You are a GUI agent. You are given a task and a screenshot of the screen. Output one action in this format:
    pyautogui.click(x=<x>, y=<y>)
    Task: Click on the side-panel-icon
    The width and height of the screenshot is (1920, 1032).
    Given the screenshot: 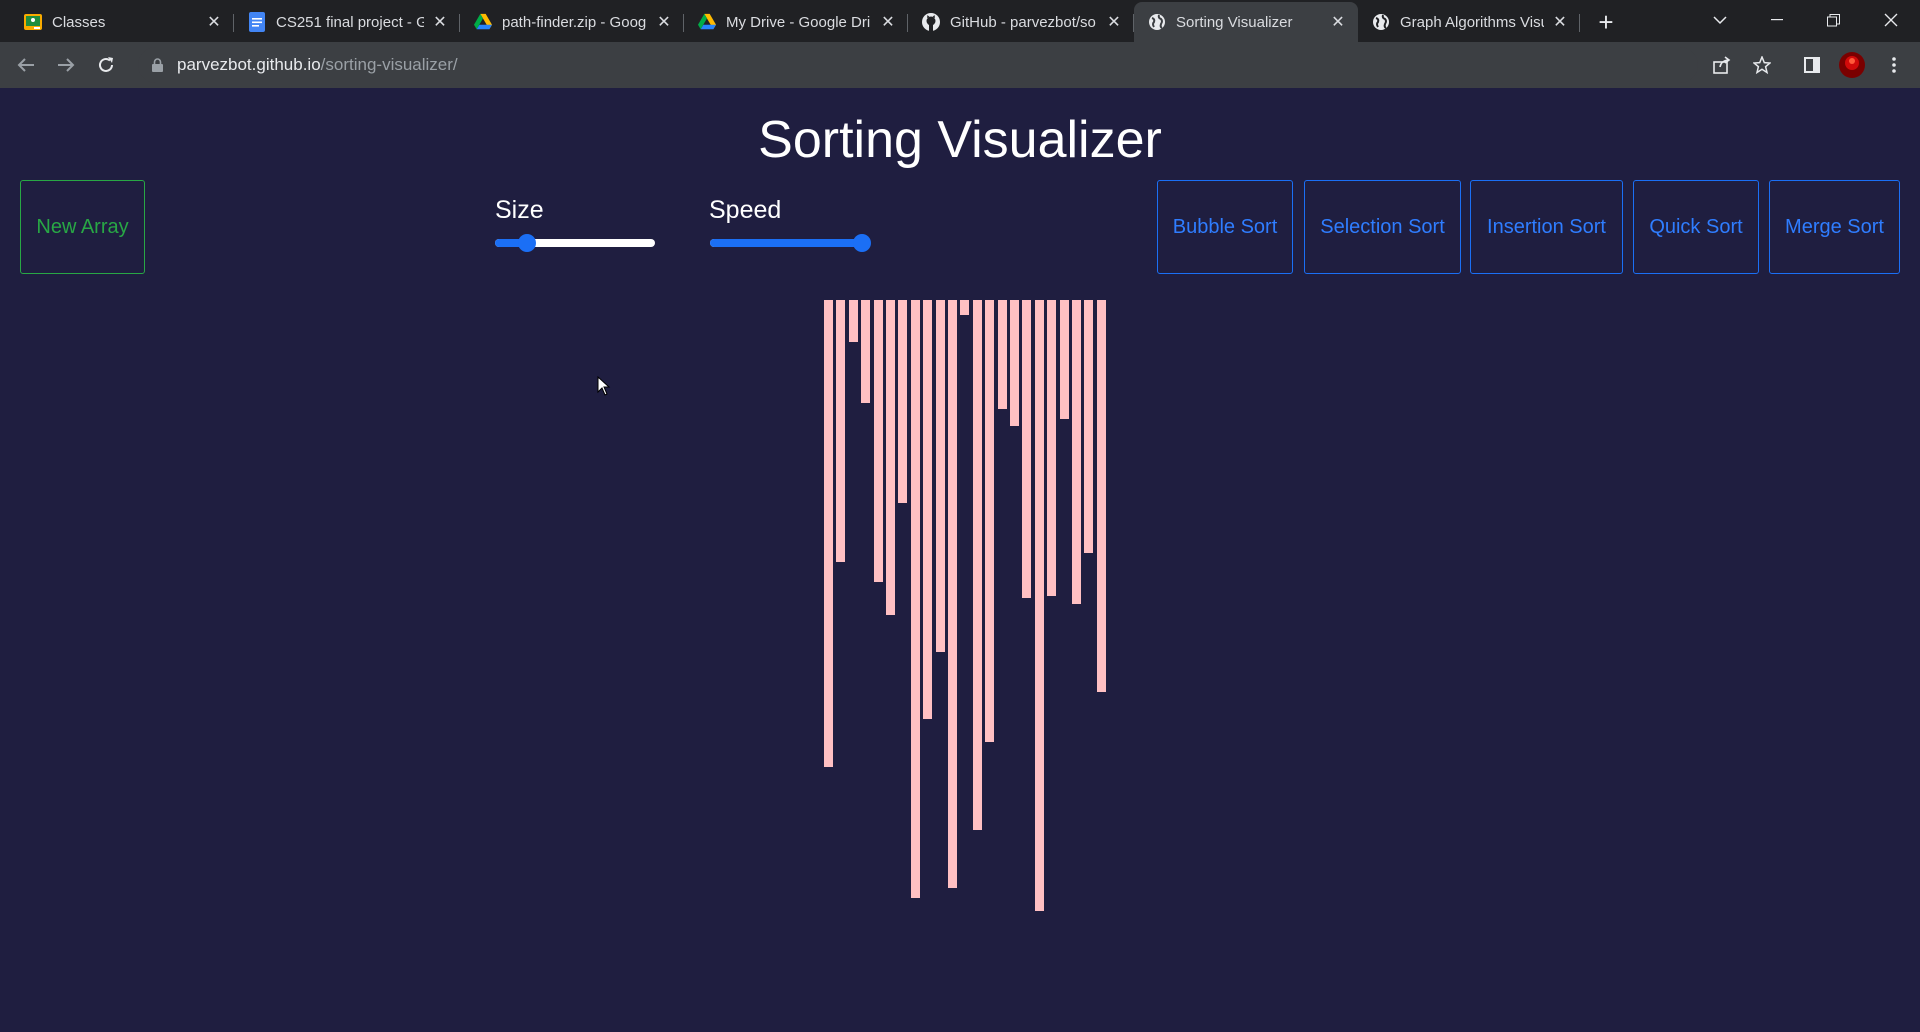 What is the action you would take?
    pyautogui.click(x=1812, y=65)
    